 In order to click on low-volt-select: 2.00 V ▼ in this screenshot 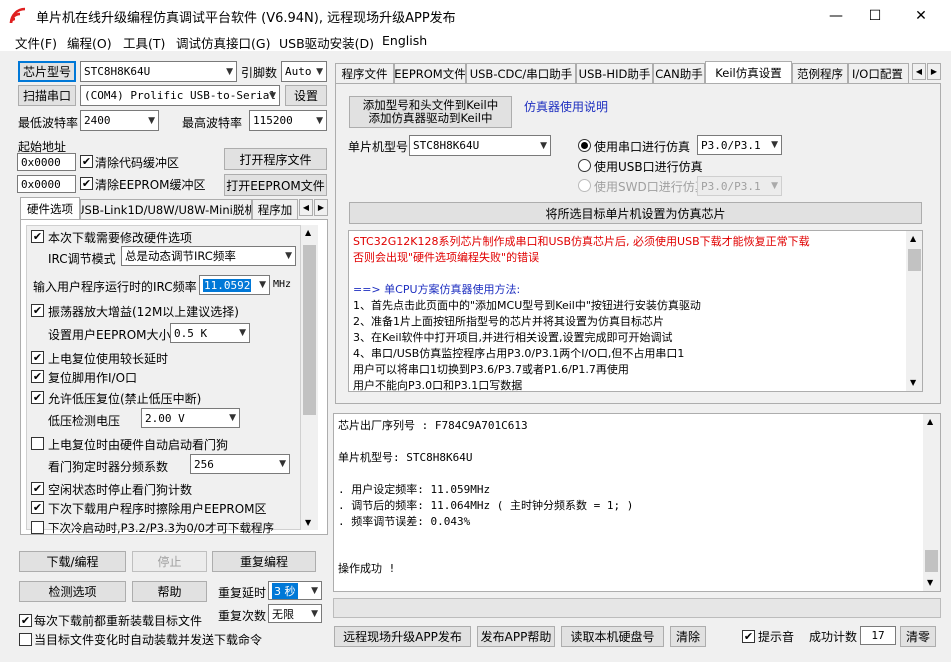, I will do `click(190, 418)`.